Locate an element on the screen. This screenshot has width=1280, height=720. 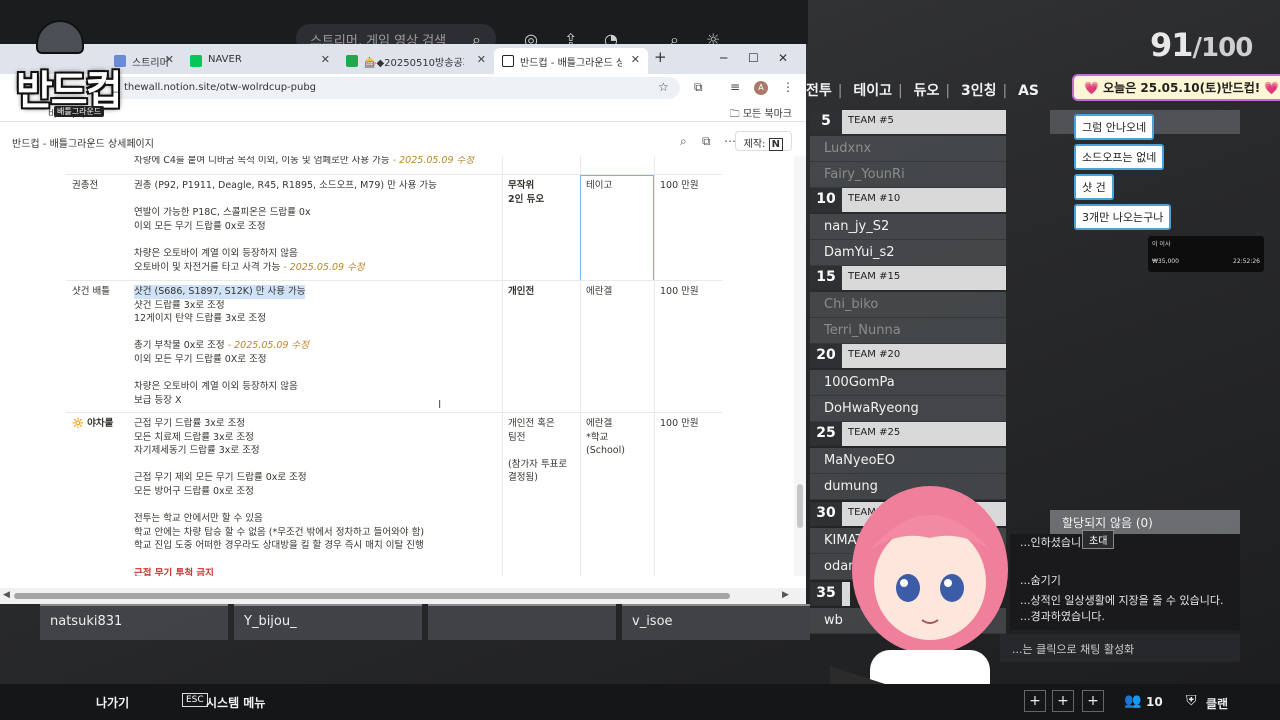
player-slot: v_isoe is located at coordinates (716, 622).